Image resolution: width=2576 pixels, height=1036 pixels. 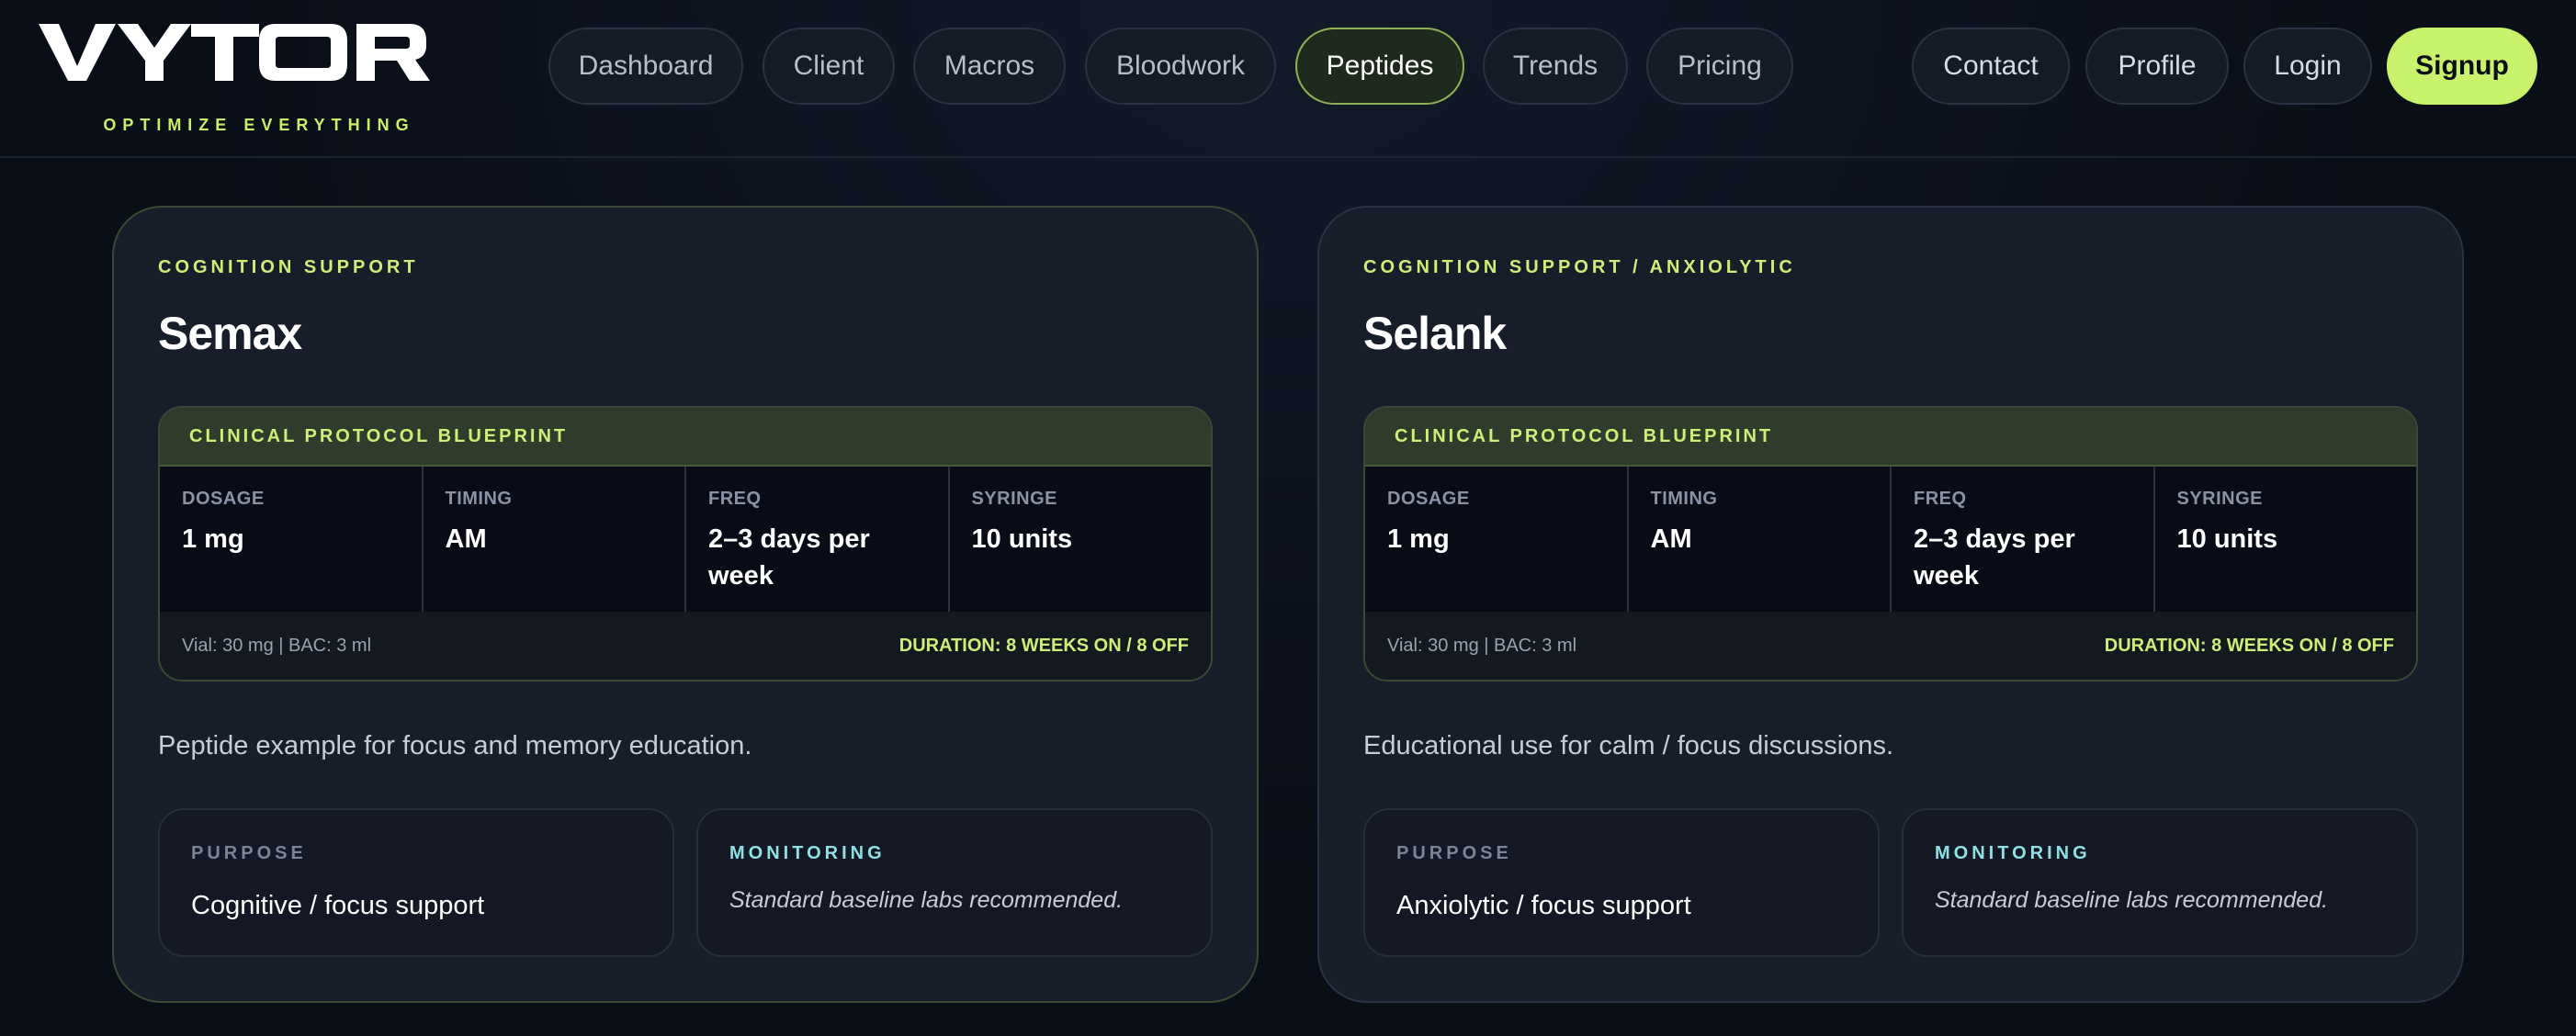 I want to click on nav-profile: Profile, so click(x=2157, y=66).